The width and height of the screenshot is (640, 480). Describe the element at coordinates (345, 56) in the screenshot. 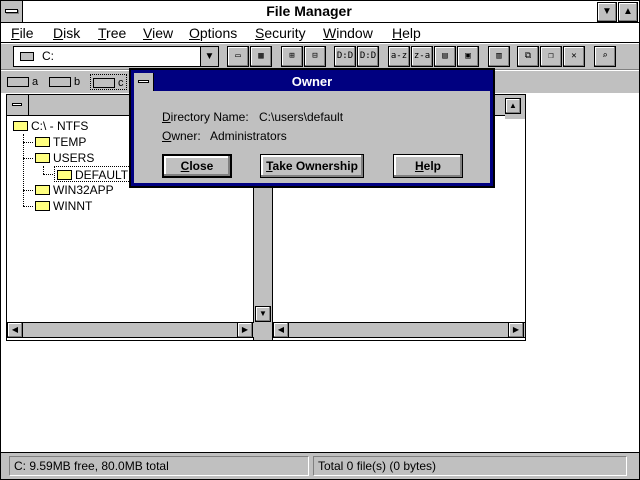

I see `large-icons-view-icon: D:D` at that location.